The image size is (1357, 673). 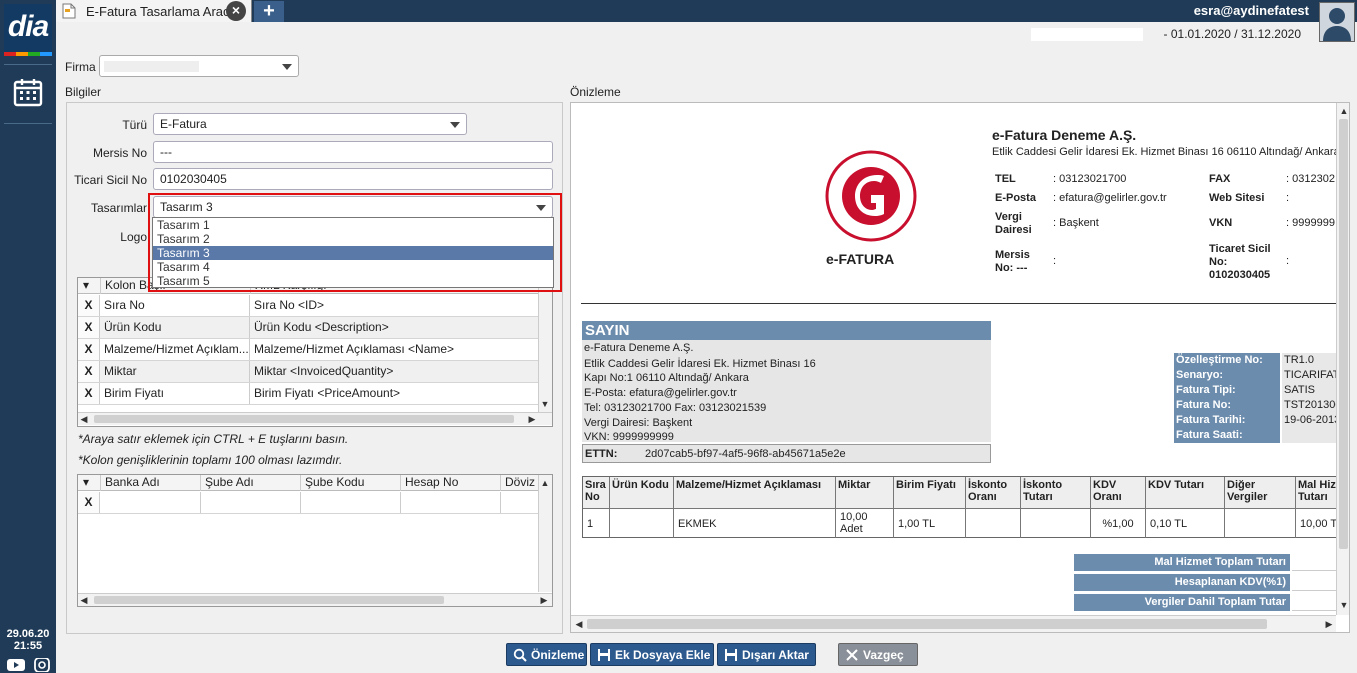 I want to click on preview-vertical-scrollbar: ▲ ▼, so click(x=1342, y=359).